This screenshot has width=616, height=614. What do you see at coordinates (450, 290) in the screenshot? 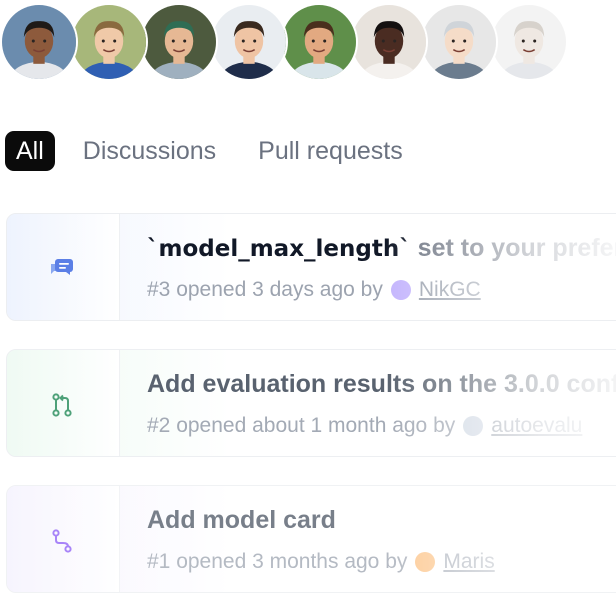
I see `user-link: NikGC` at bounding box center [450, 290].